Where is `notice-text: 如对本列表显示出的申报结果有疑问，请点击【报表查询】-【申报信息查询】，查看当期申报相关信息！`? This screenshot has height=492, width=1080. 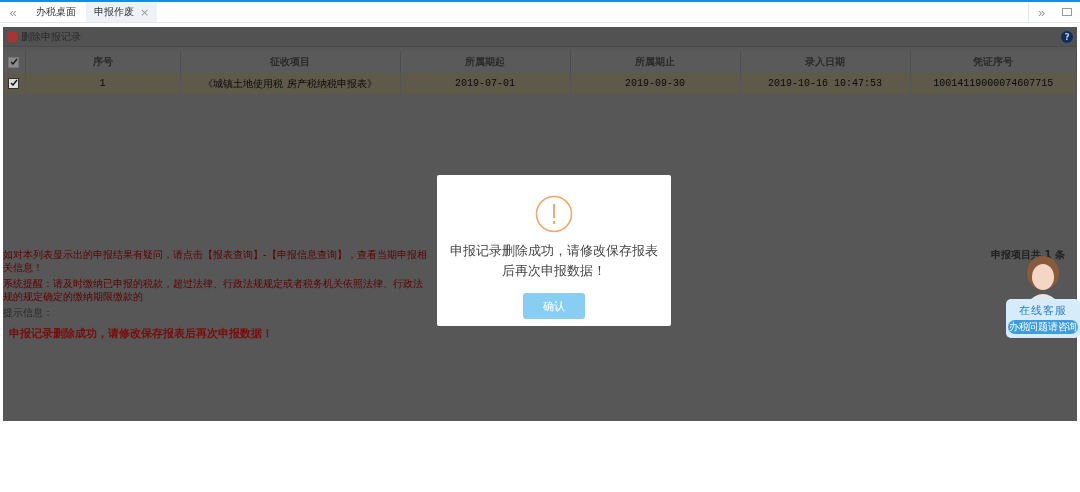 notice-text: 如对本列表显示出的申报结果有疑问，请点击【报表查询】-【申报信息查询】，查看当期申报相关信息！ is located at coordinates (215, 261).